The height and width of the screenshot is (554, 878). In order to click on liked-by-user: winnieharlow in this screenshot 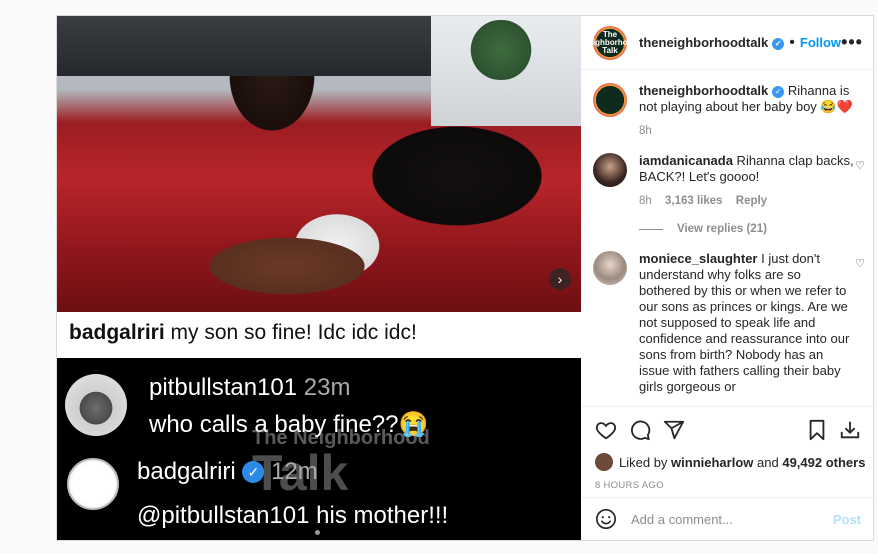, I will do `click(712, 462)`.